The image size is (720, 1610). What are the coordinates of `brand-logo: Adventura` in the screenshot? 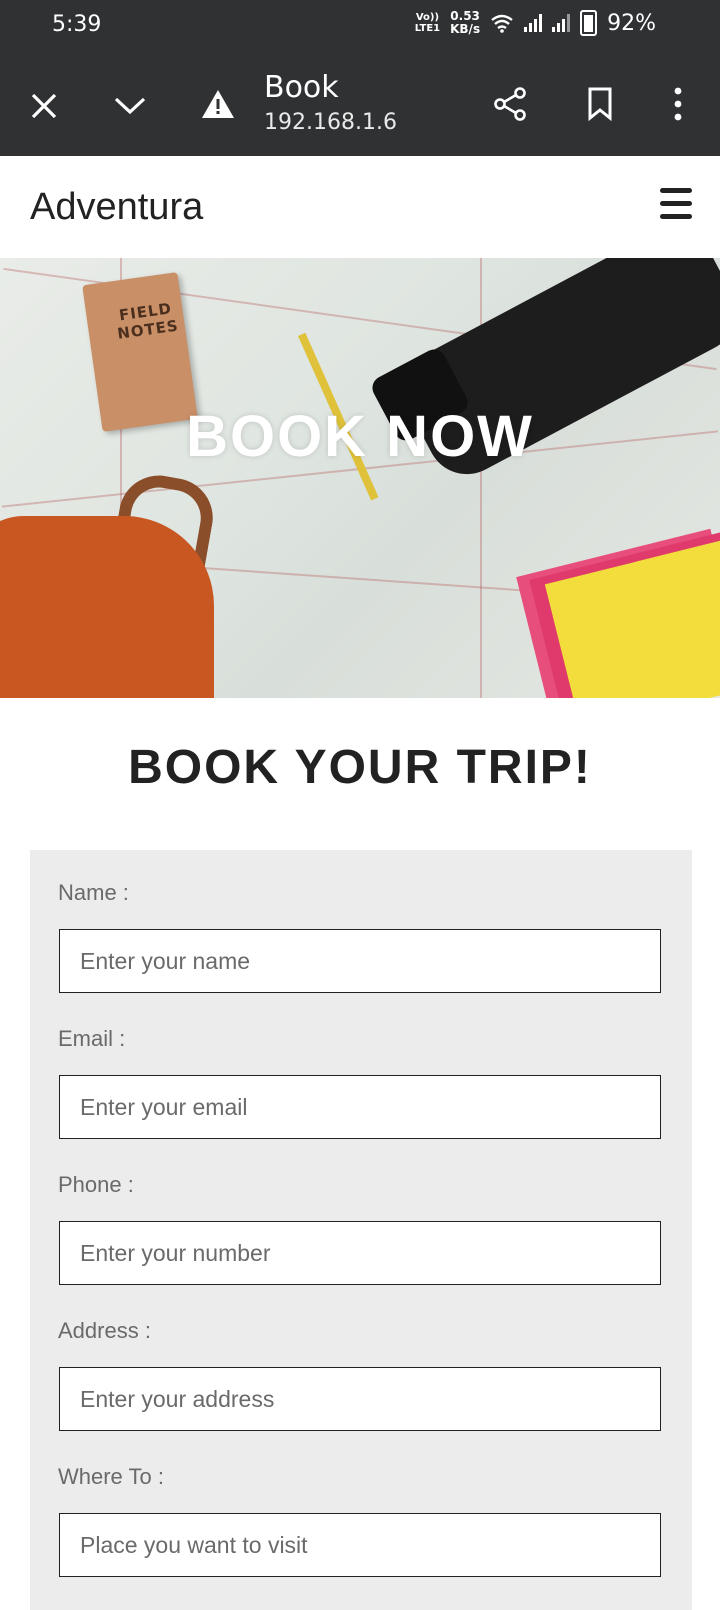 It's located at (116, 207).